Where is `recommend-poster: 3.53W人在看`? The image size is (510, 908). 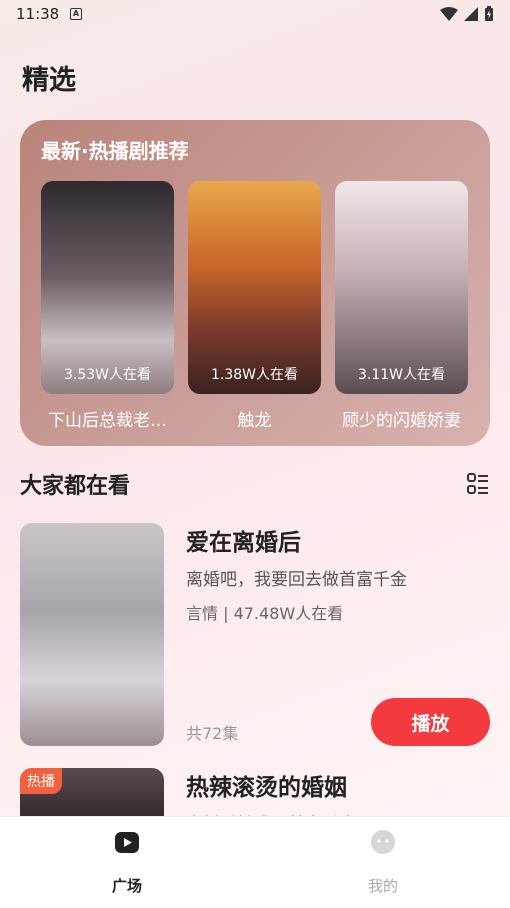
recommend-poster: 3.53W人在看 is located at coordinates (107, 287).